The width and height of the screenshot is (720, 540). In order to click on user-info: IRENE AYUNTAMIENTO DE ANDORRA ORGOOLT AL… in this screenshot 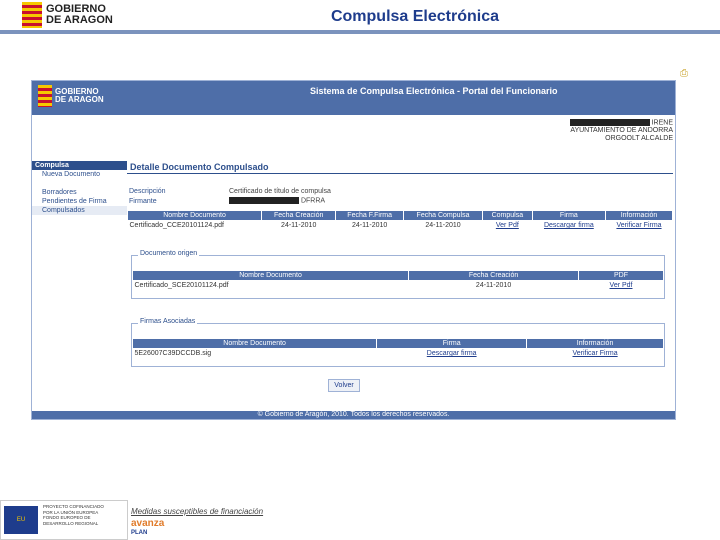, I will do `click(621, 131)`.